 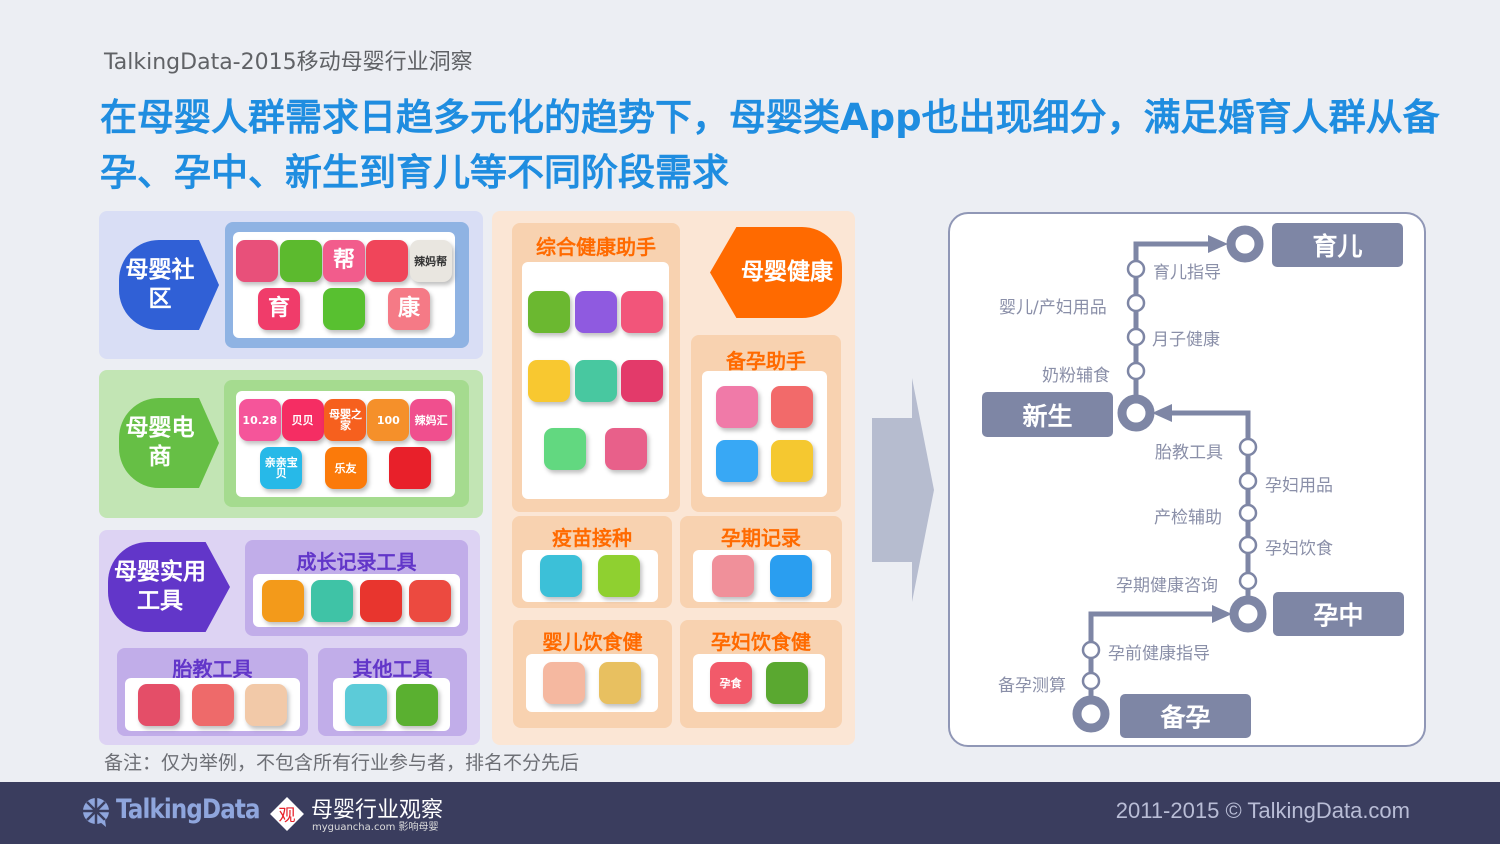 What do you see at coordinates (1136, 413) in the screenshot?
I see `station-newborn-icon` at bounding box center [1136, 413].